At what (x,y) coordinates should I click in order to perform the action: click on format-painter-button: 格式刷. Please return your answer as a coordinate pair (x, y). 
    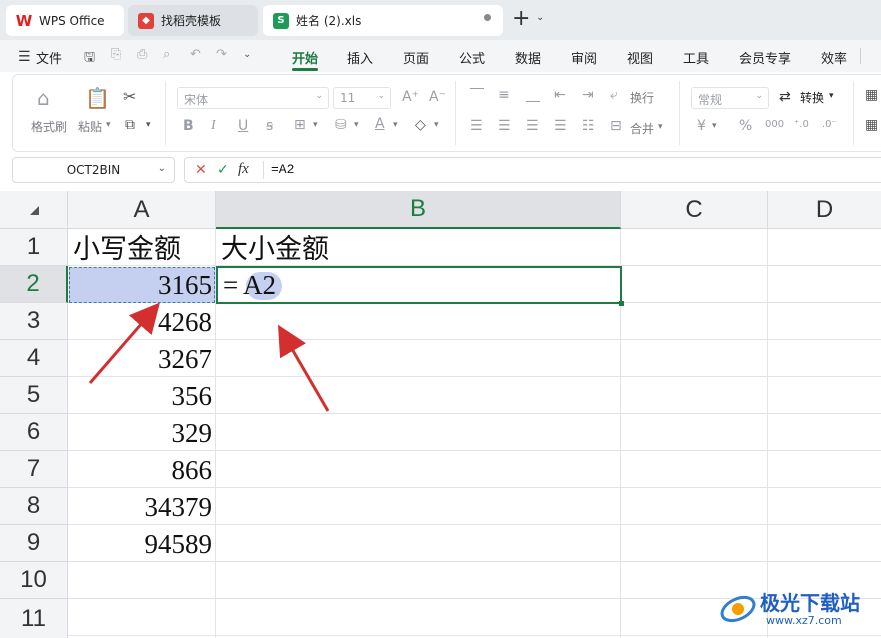
    Looking at the image, I should click on (49, 126).